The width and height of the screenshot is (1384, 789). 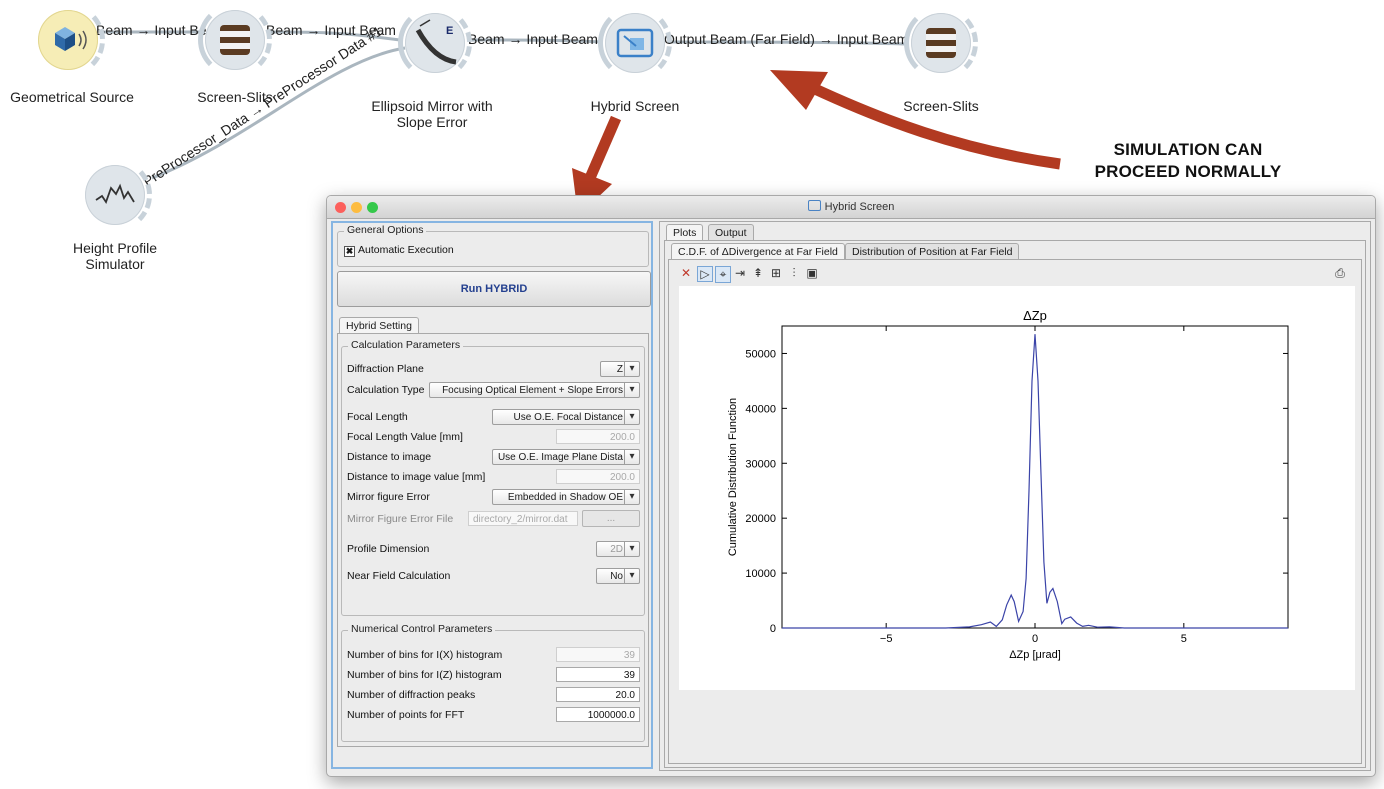 What do you see at coordinates (566, 417) in the screenshot?
I see `focal-length-select: Use O.E. Focal Distance` at bounding box center [566, 417].